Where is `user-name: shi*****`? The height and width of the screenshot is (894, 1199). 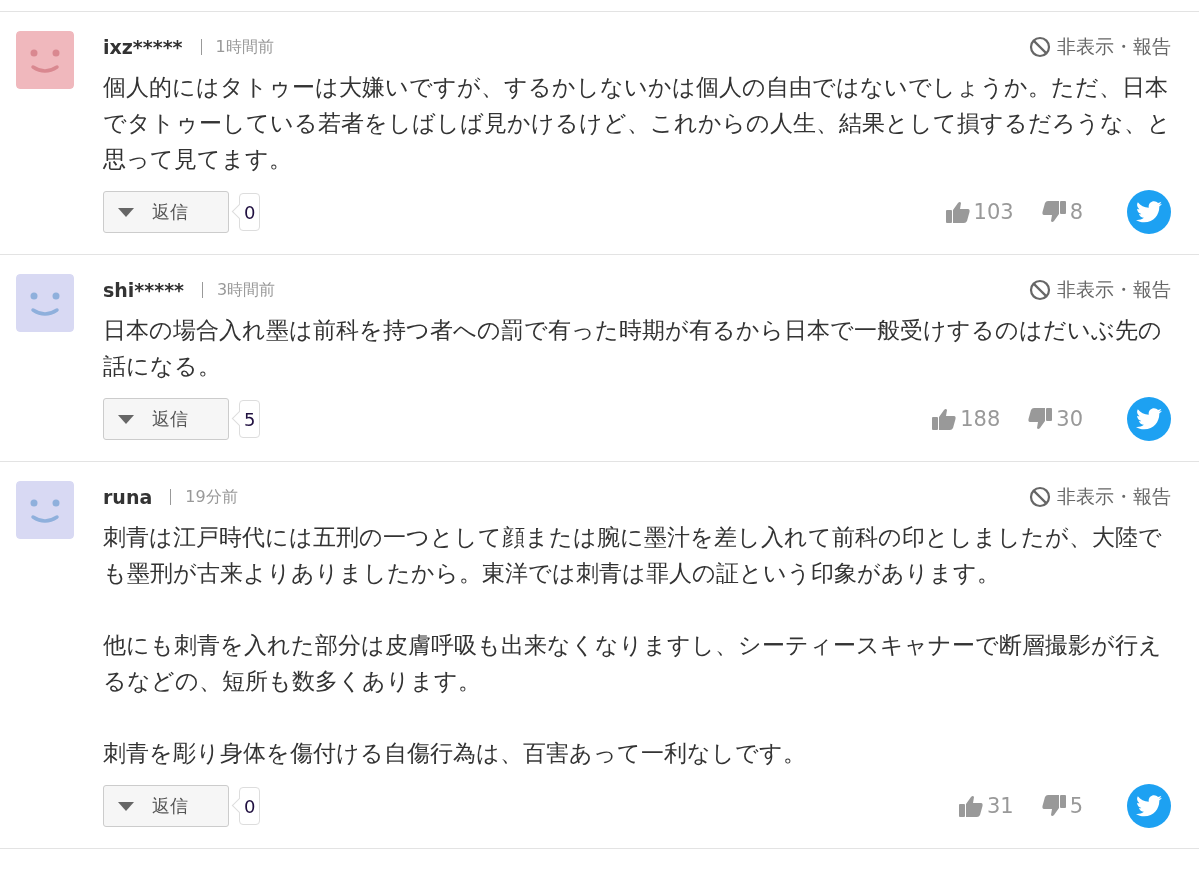
user-name: shi***** is located at coordinates (144, 290).